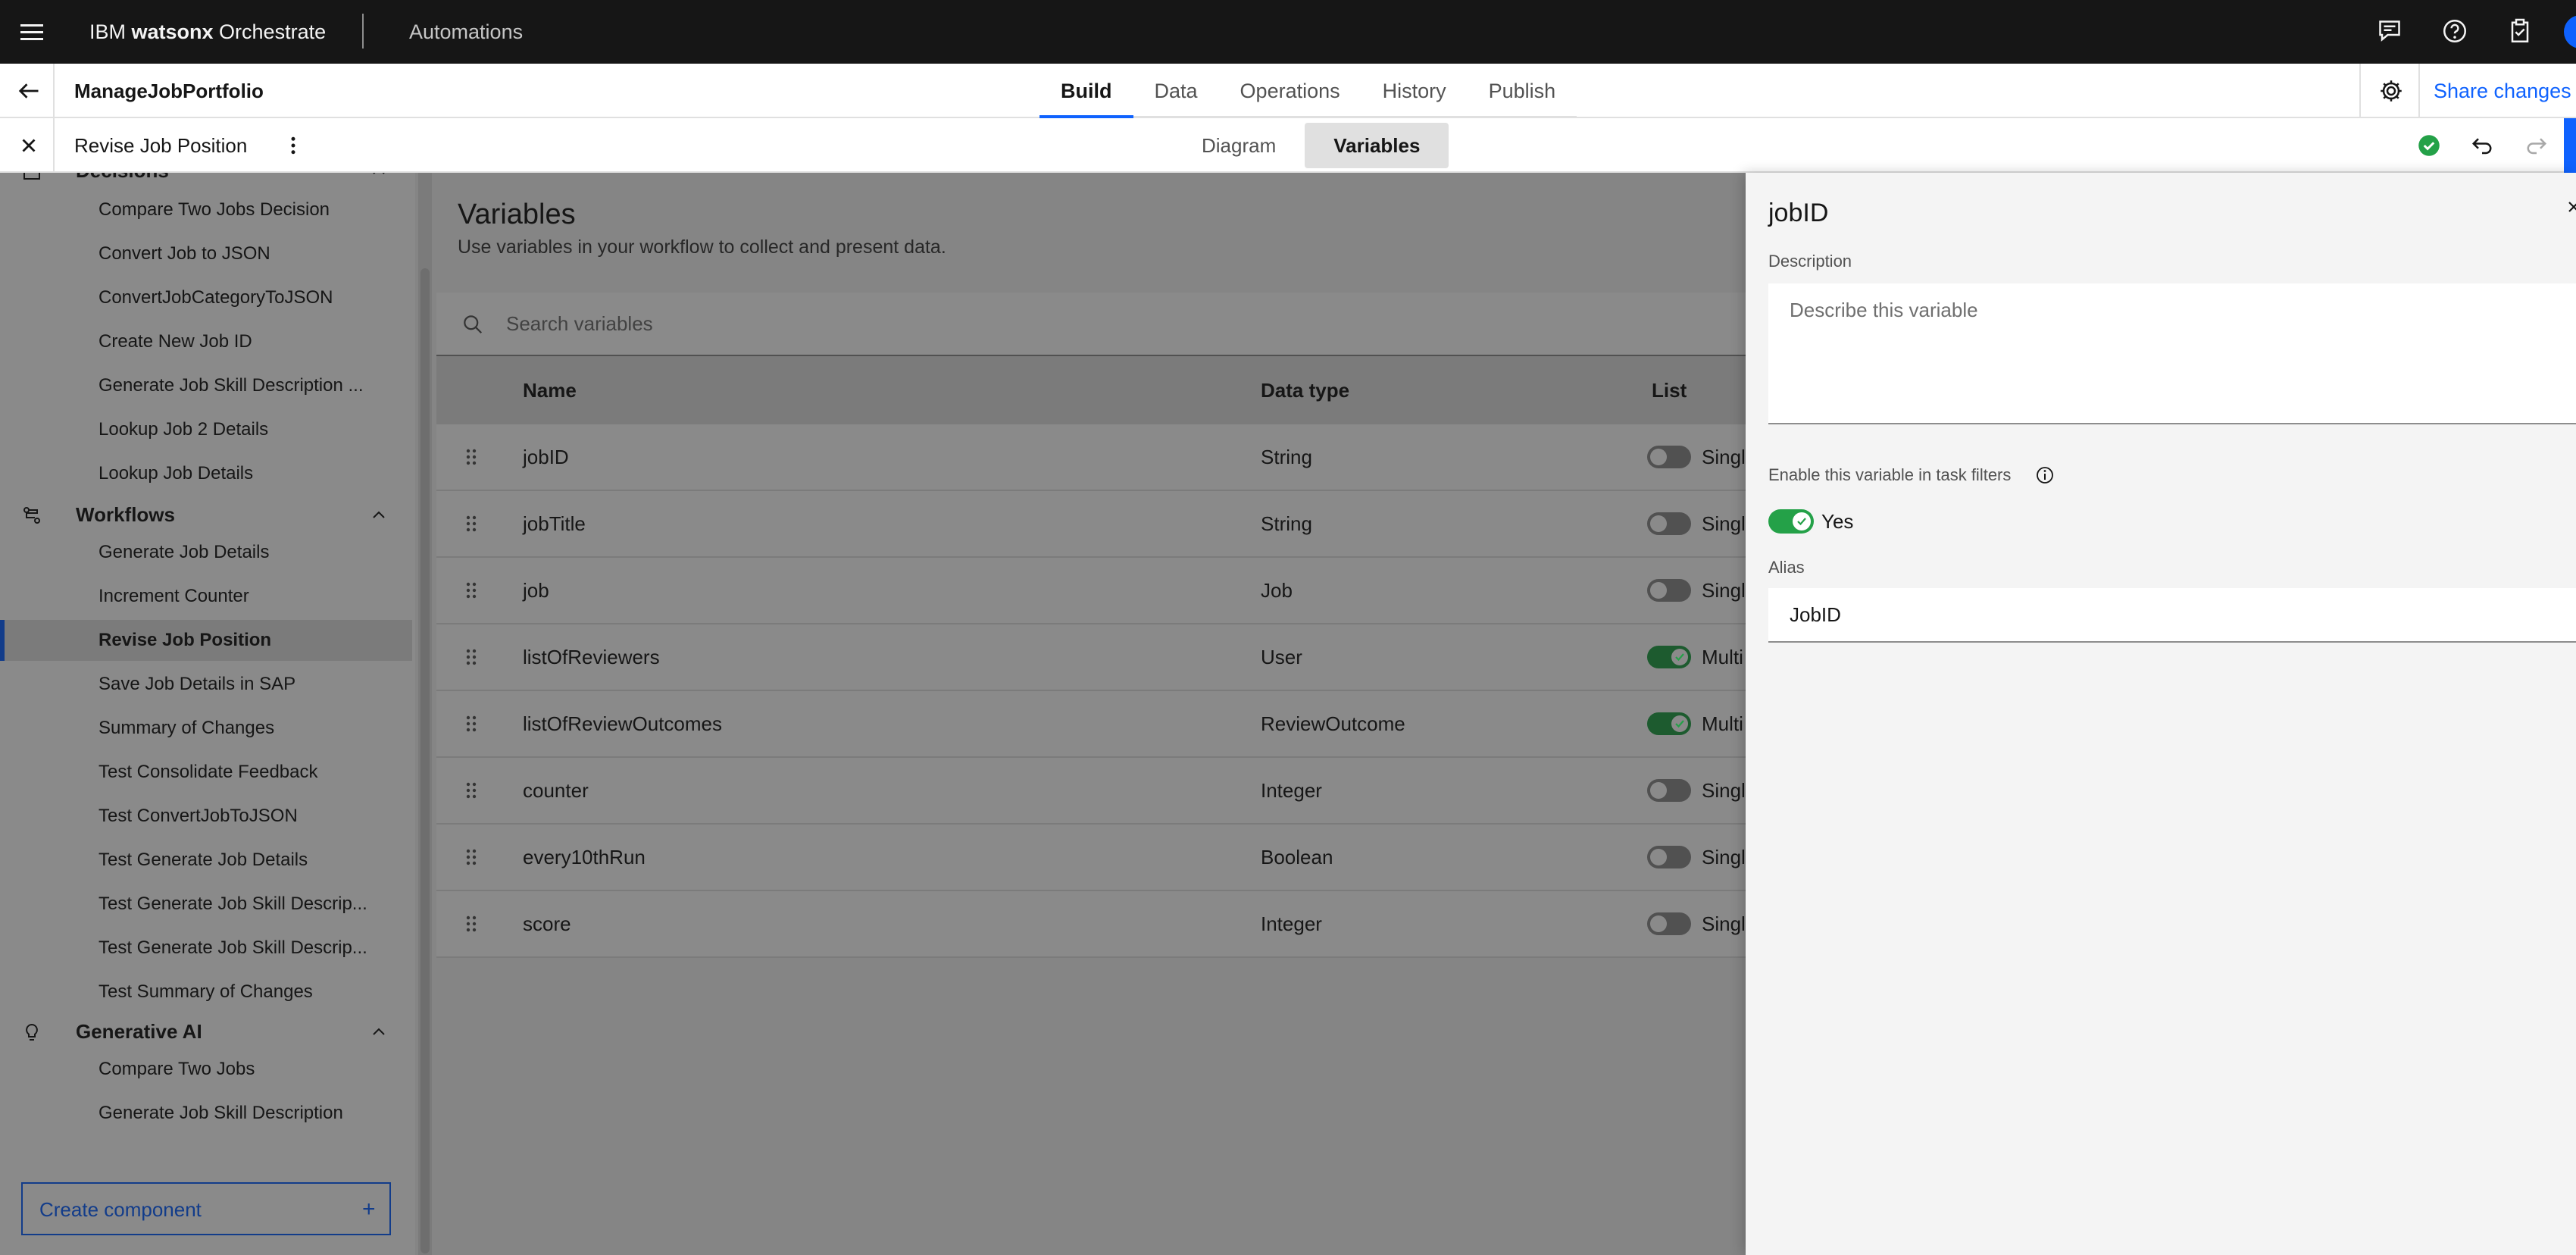 The image size is (2576, 1255). I want to click on brand-suffix: Orchestrate, so click(270, 32).